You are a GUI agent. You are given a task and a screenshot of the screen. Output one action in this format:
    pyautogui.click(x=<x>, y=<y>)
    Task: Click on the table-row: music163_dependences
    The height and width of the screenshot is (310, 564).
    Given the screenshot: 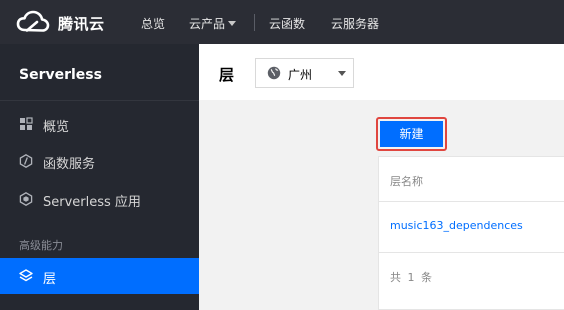 What is the action you would take?
    pyautogui.click(x=471, y=227)
    